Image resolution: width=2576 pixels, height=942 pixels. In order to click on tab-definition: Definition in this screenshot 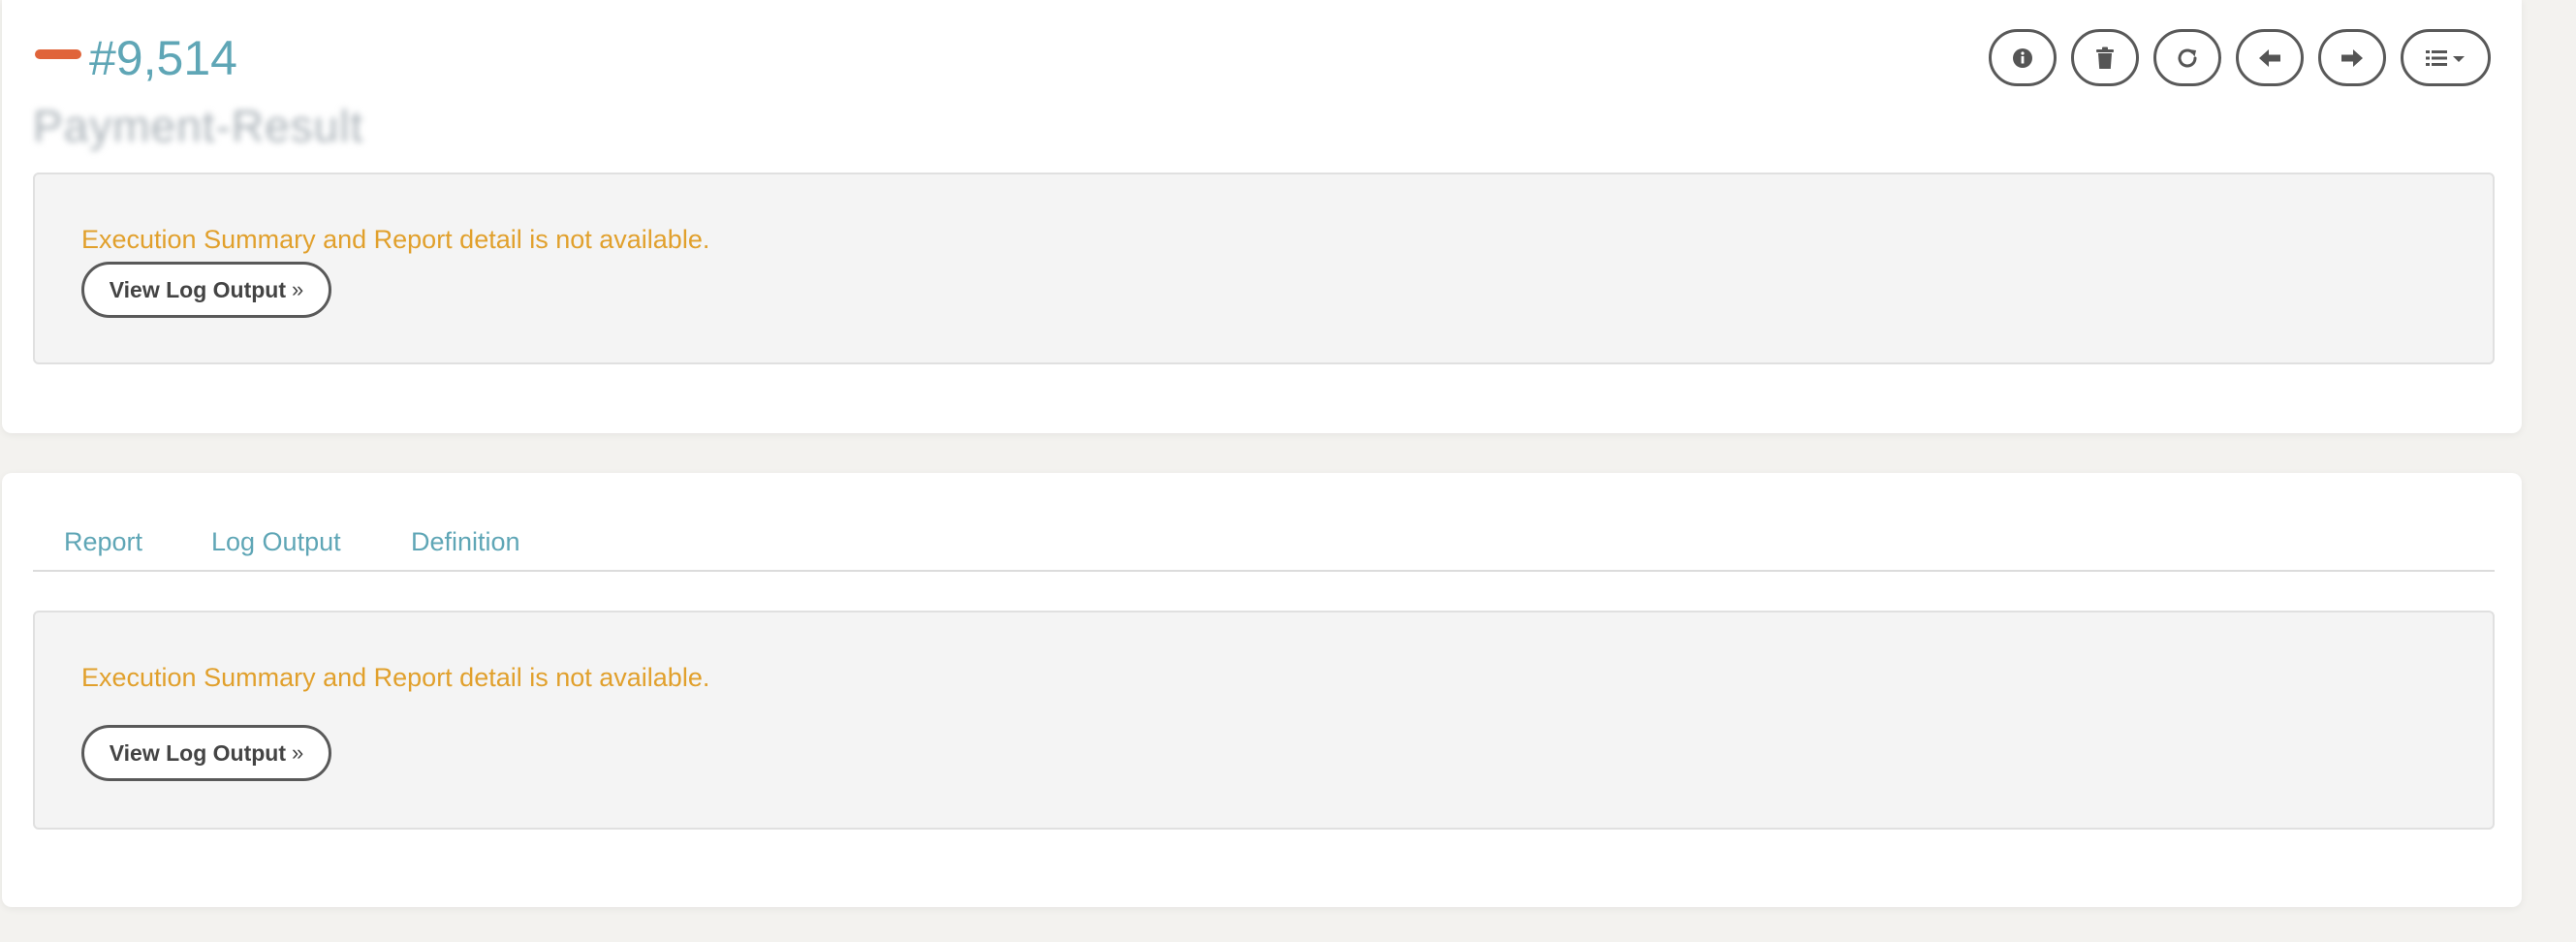, I will do `click(465, 541)`.